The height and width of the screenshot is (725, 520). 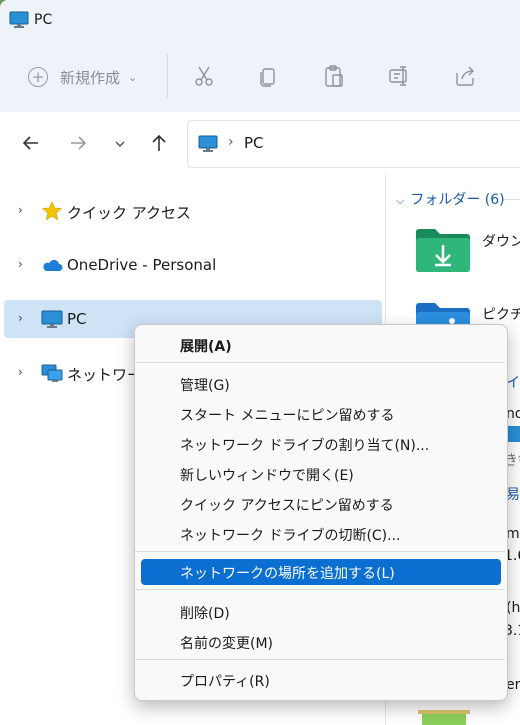 What do you see at coordinates (78, 145) in the screenshot?
I see `forward-arrow-icon` at bounding box center [78, 145].